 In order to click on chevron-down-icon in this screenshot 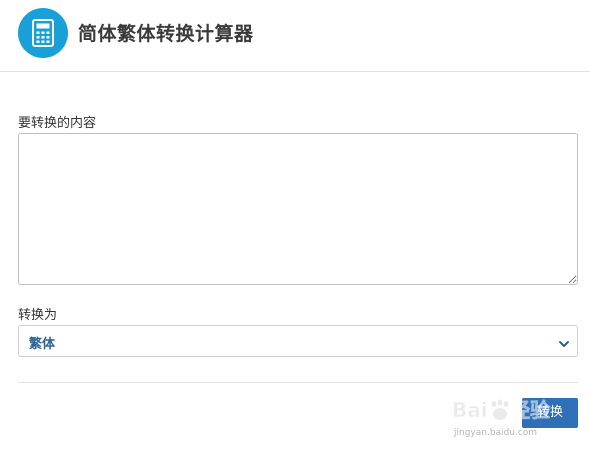, I will do `click(564, 341)`.